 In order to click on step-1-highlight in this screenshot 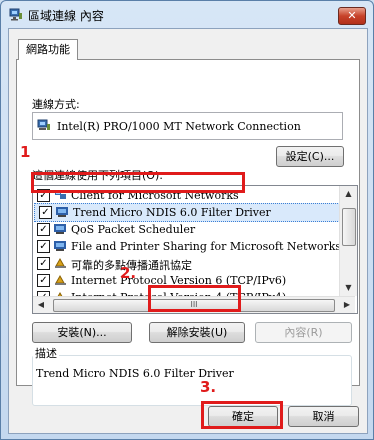, I will do `click(138, 182)`.